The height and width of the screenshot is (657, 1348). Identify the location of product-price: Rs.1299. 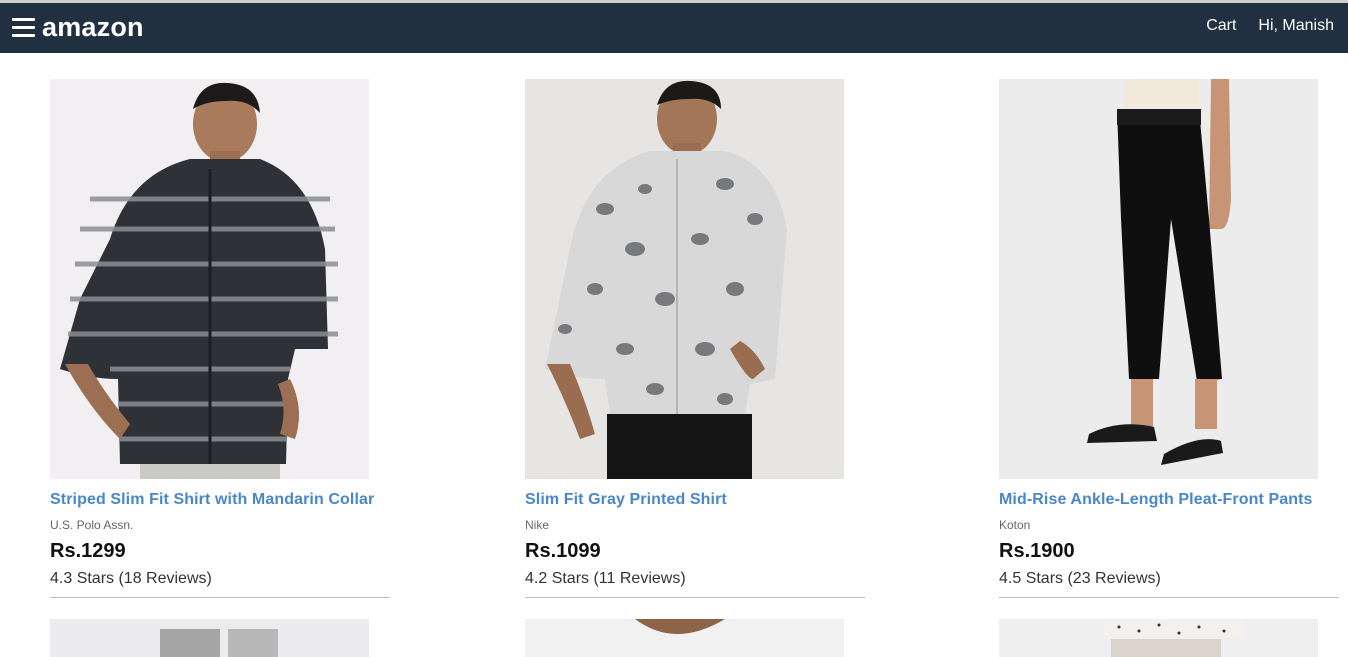
(88, 551).